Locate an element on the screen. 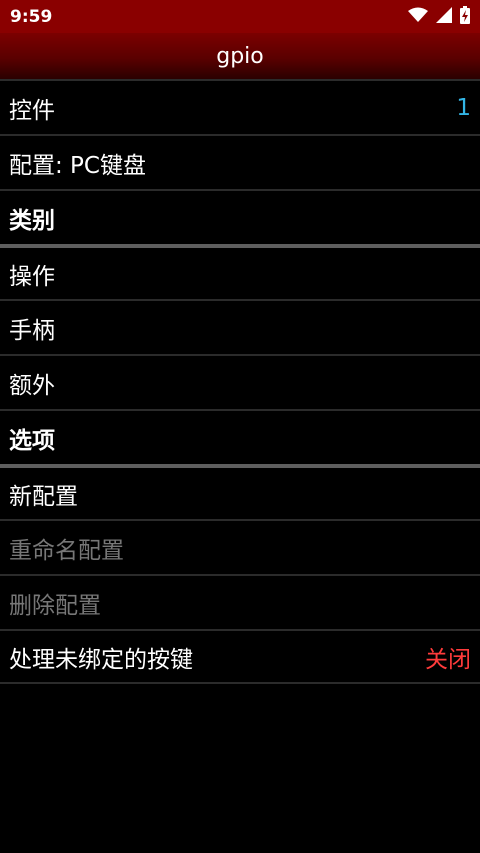 The width and height of the screenshot is (480, 853). list-item-label: 重命名配置 is located at coordinates (66, 550).